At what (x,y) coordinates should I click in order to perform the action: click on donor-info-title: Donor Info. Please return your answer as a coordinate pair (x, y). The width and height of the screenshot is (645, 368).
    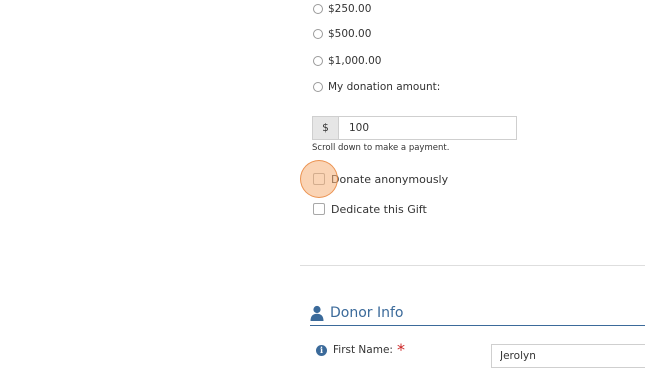
    Looking at the image, I should click on (367, 312).